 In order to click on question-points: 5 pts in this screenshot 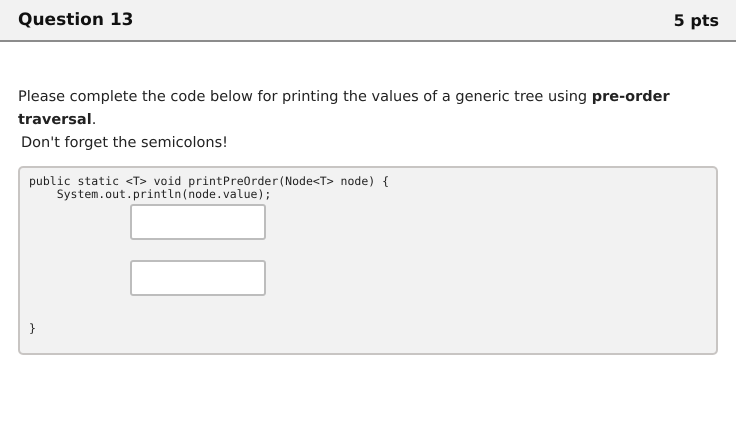, I will do `click(696, 20)`.